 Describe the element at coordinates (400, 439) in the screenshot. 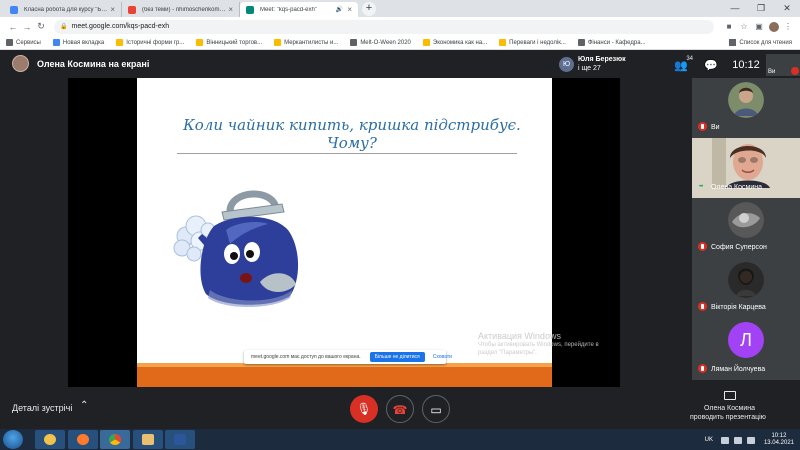

I see `windows-taskbar: UK 10:12 13.04.2021` at that location.